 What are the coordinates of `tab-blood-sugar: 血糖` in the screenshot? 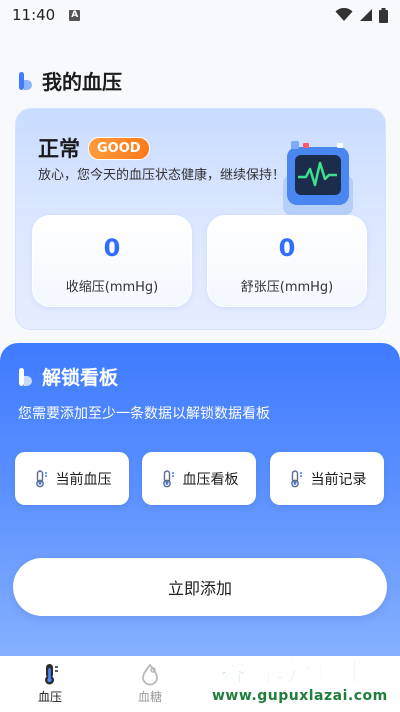 It's located at (150, 683).